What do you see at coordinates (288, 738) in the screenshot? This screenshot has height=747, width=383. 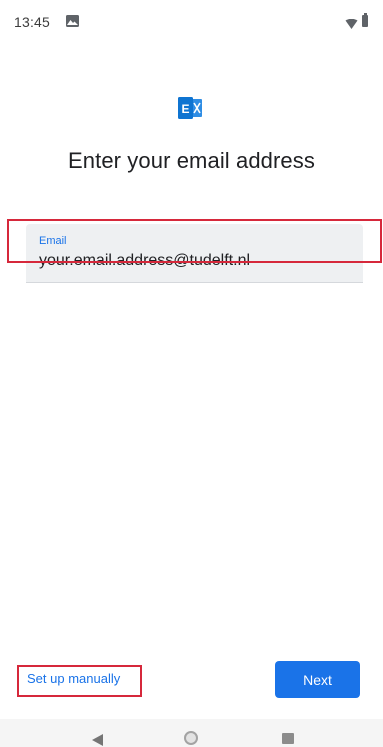 I see `recents-icon` at bounding box center [288, 738].